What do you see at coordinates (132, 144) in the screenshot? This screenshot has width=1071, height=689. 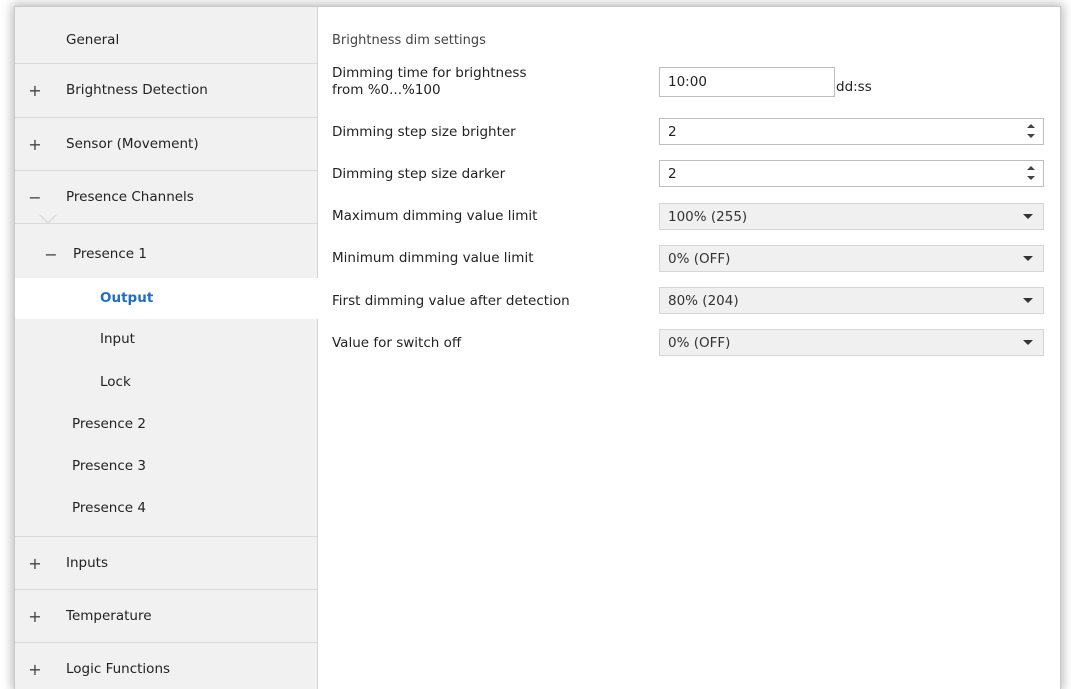 I see `sidebar-item-label: Sensor (Movement)` at bounding box center [132, 144].